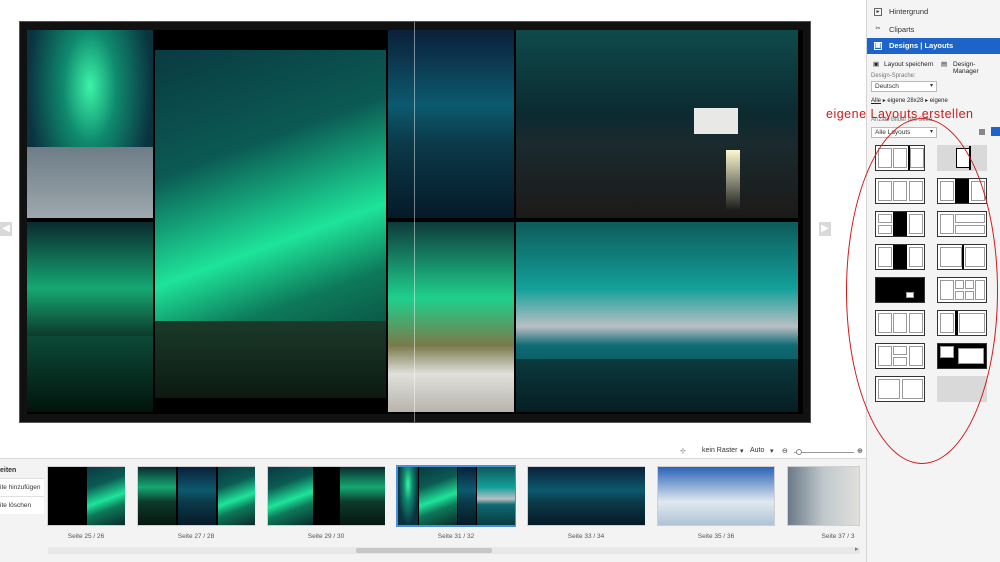 The width and height of the screenshot is (1000, 562). Describe the element at coordinates (905, 101) in the screenshot. I see `breadcrumb-folder: eigene 28x28` at that location.